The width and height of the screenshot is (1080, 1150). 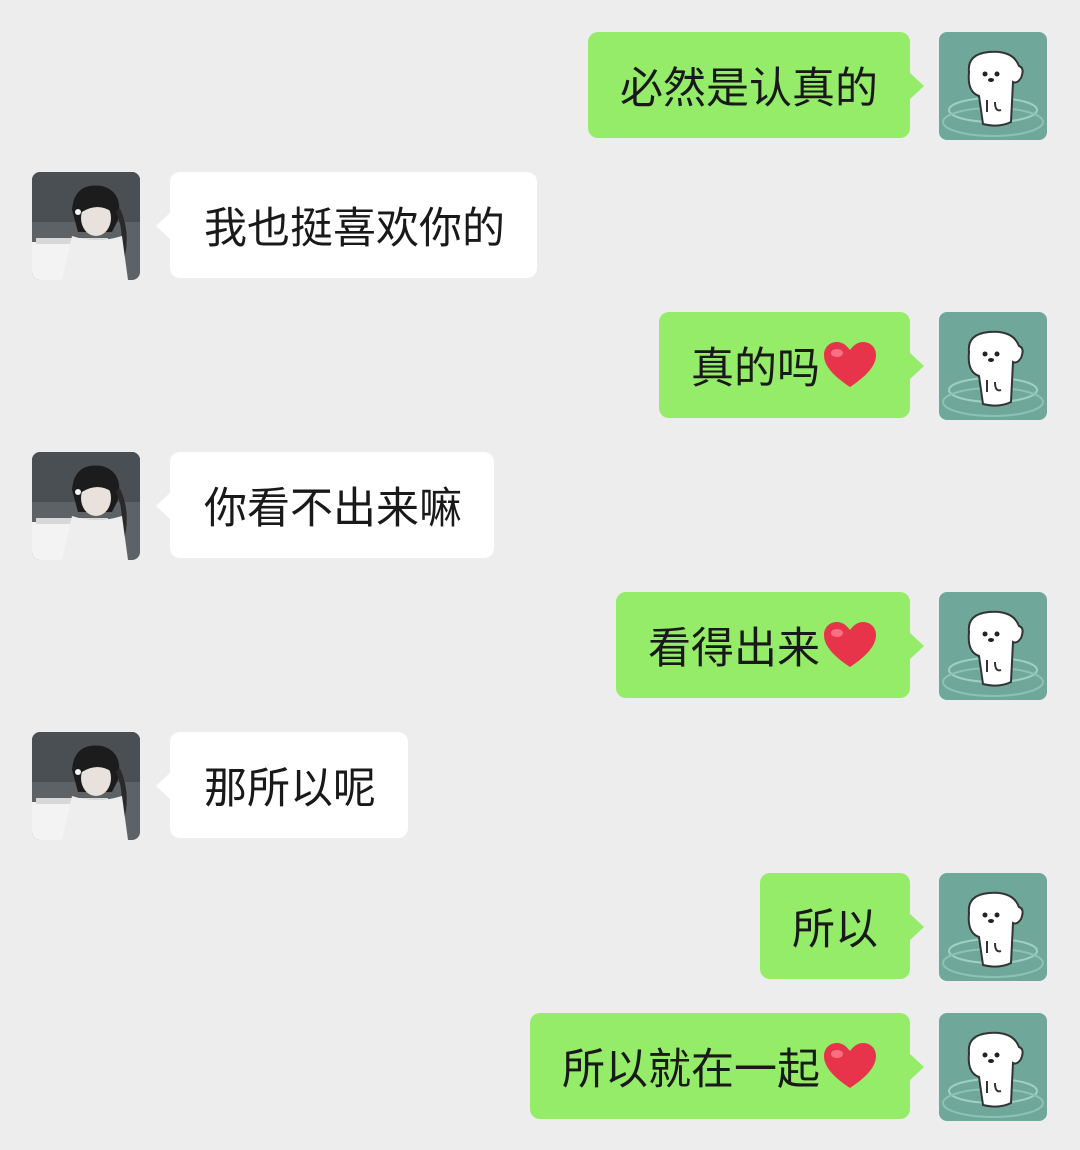 I want to click on message-row: 看得出来, so click(x=540, y=646).